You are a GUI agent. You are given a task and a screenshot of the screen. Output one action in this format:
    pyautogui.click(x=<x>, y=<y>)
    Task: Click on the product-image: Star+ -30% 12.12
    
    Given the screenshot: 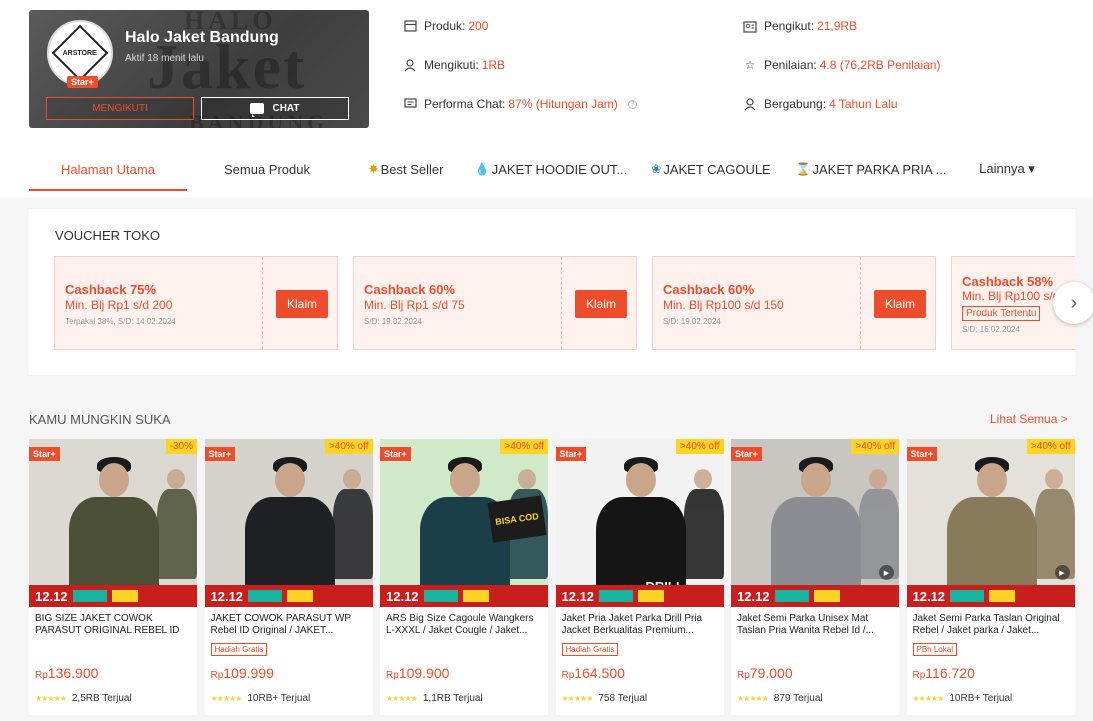 What is the action you would take?
    pyautogui.click(x=113, y=523)
    